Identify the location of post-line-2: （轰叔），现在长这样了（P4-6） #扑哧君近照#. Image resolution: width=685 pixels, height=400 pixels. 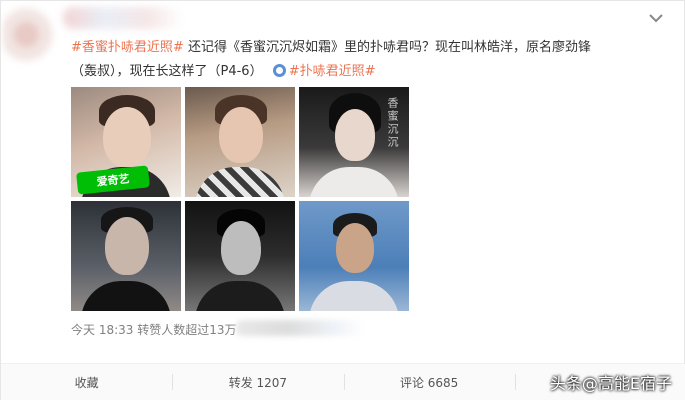
(368, 72).